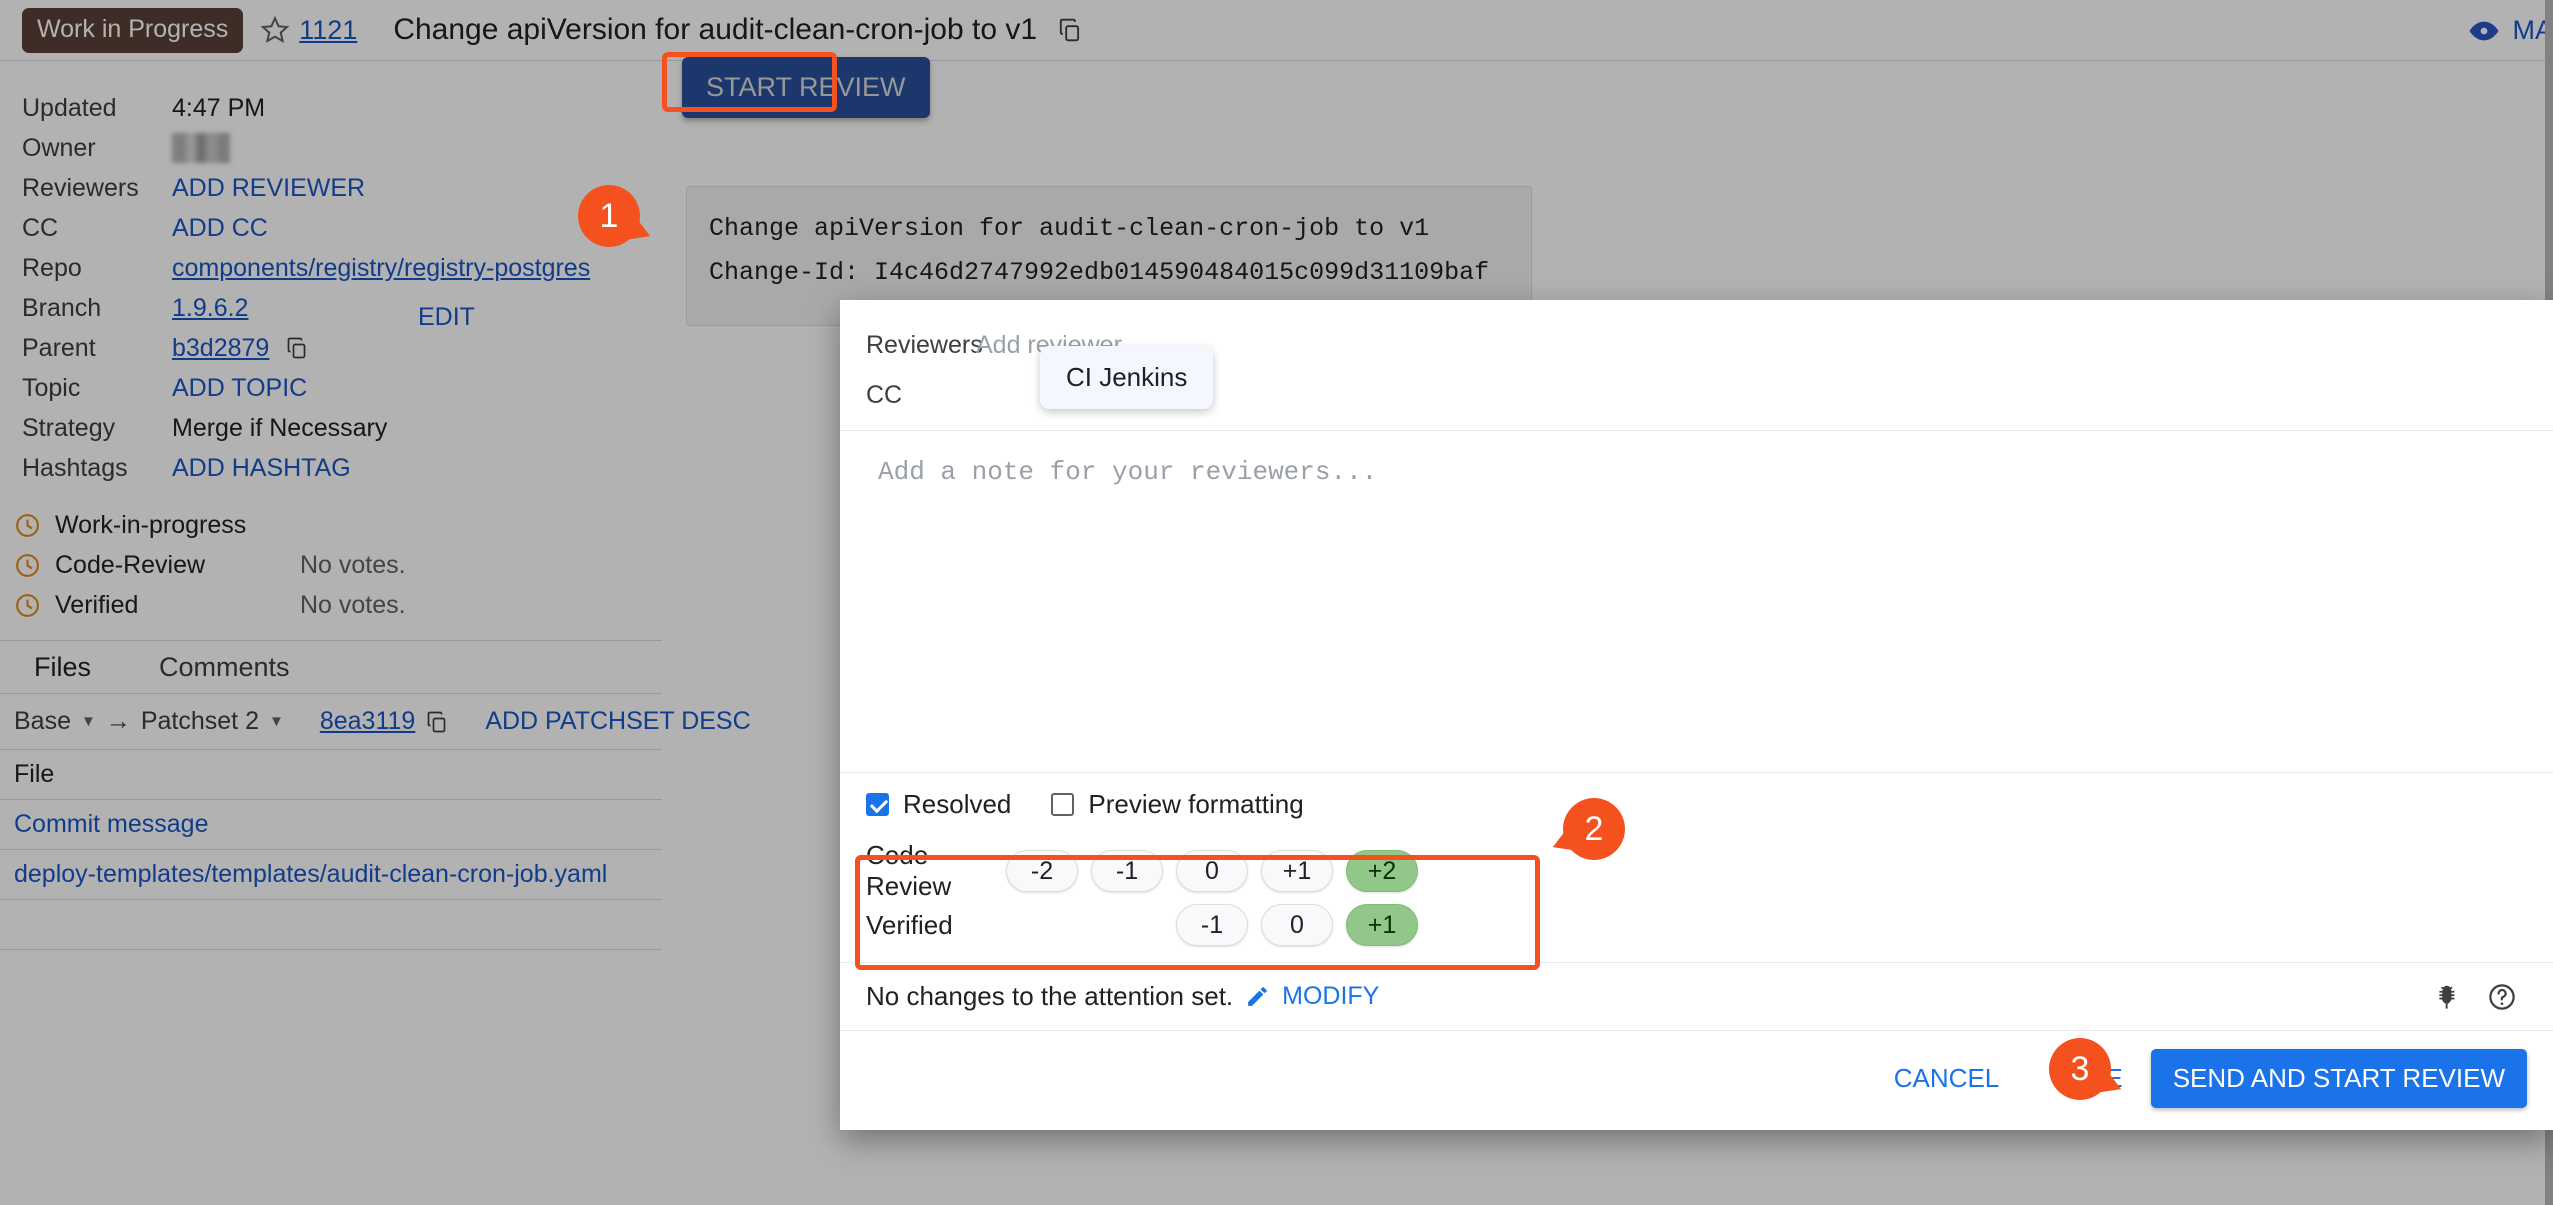 The height and width of the screenshot is (1205, 2553). I want to click on vote-chip-plus2: +2, so click(1382, 871).